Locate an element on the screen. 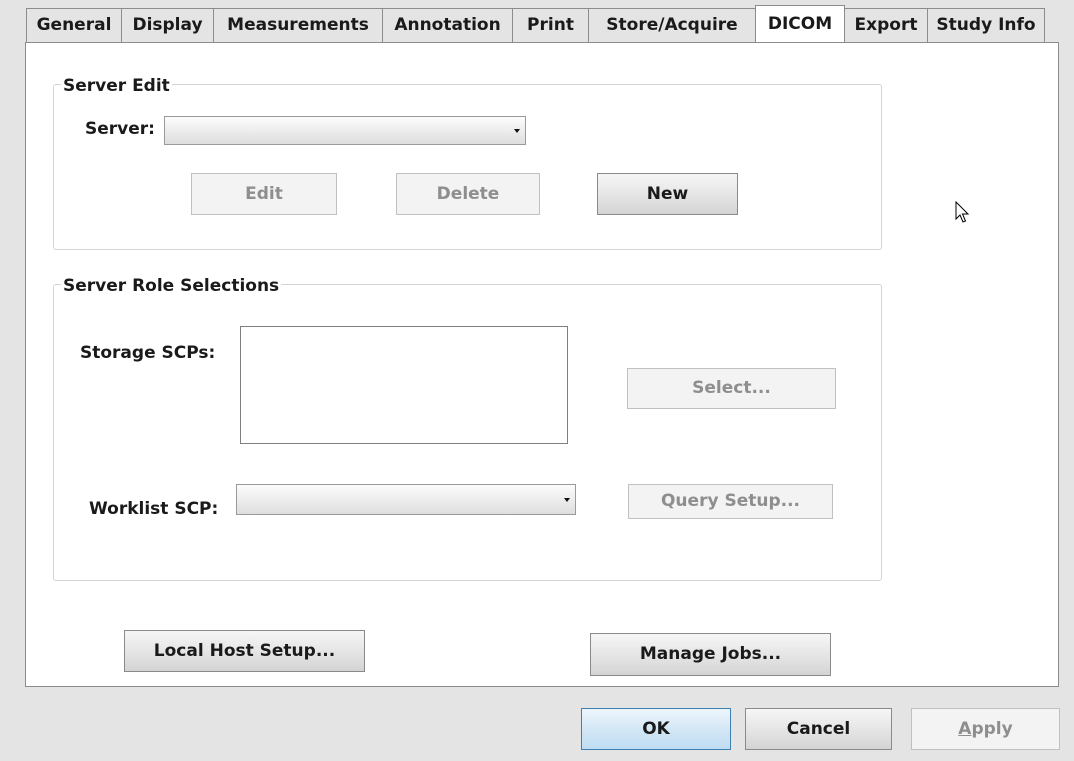 Image resolution: width=1074 pixels, height=761 pixels. apply-button: Apply is located at coordinates (985, 729).